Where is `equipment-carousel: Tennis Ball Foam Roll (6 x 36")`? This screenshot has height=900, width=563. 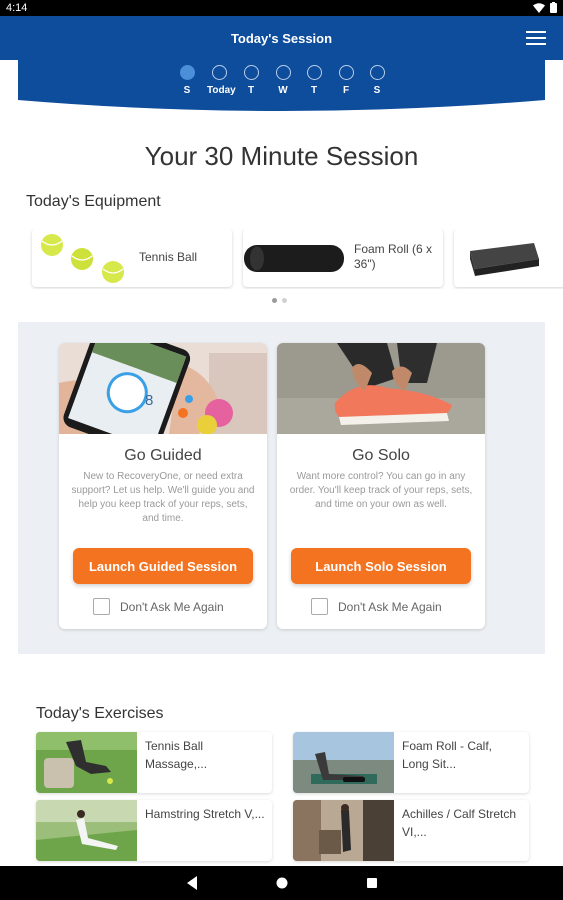 equipment-carousel: Tennis Ball Foam Roll (6 x 36") is located at coordinates (281, 259).